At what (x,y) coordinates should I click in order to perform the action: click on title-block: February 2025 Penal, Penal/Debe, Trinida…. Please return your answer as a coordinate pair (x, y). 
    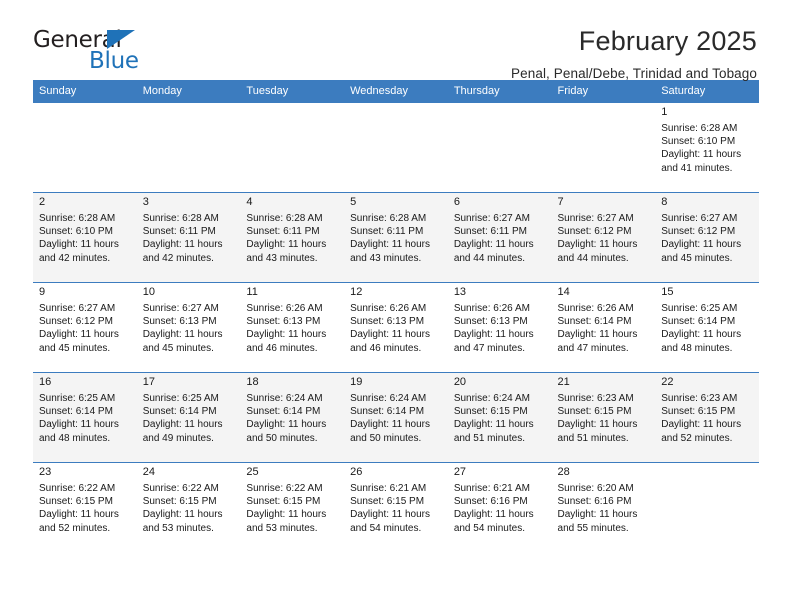
    Looking at the image, I should click on (635, 54).